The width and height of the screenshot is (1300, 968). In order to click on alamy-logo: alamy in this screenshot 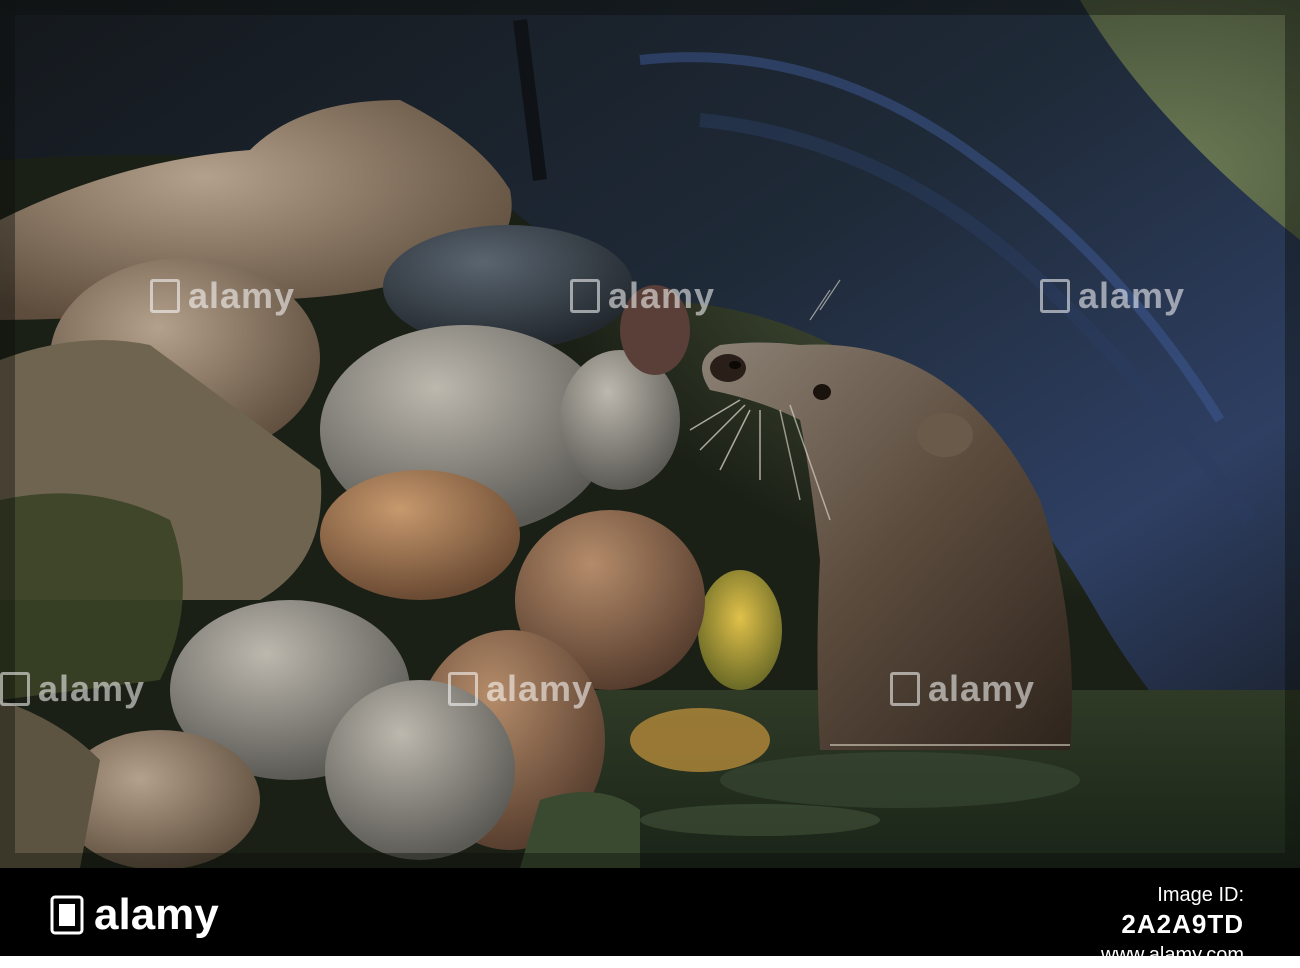, I will do `click(134, 915)`.